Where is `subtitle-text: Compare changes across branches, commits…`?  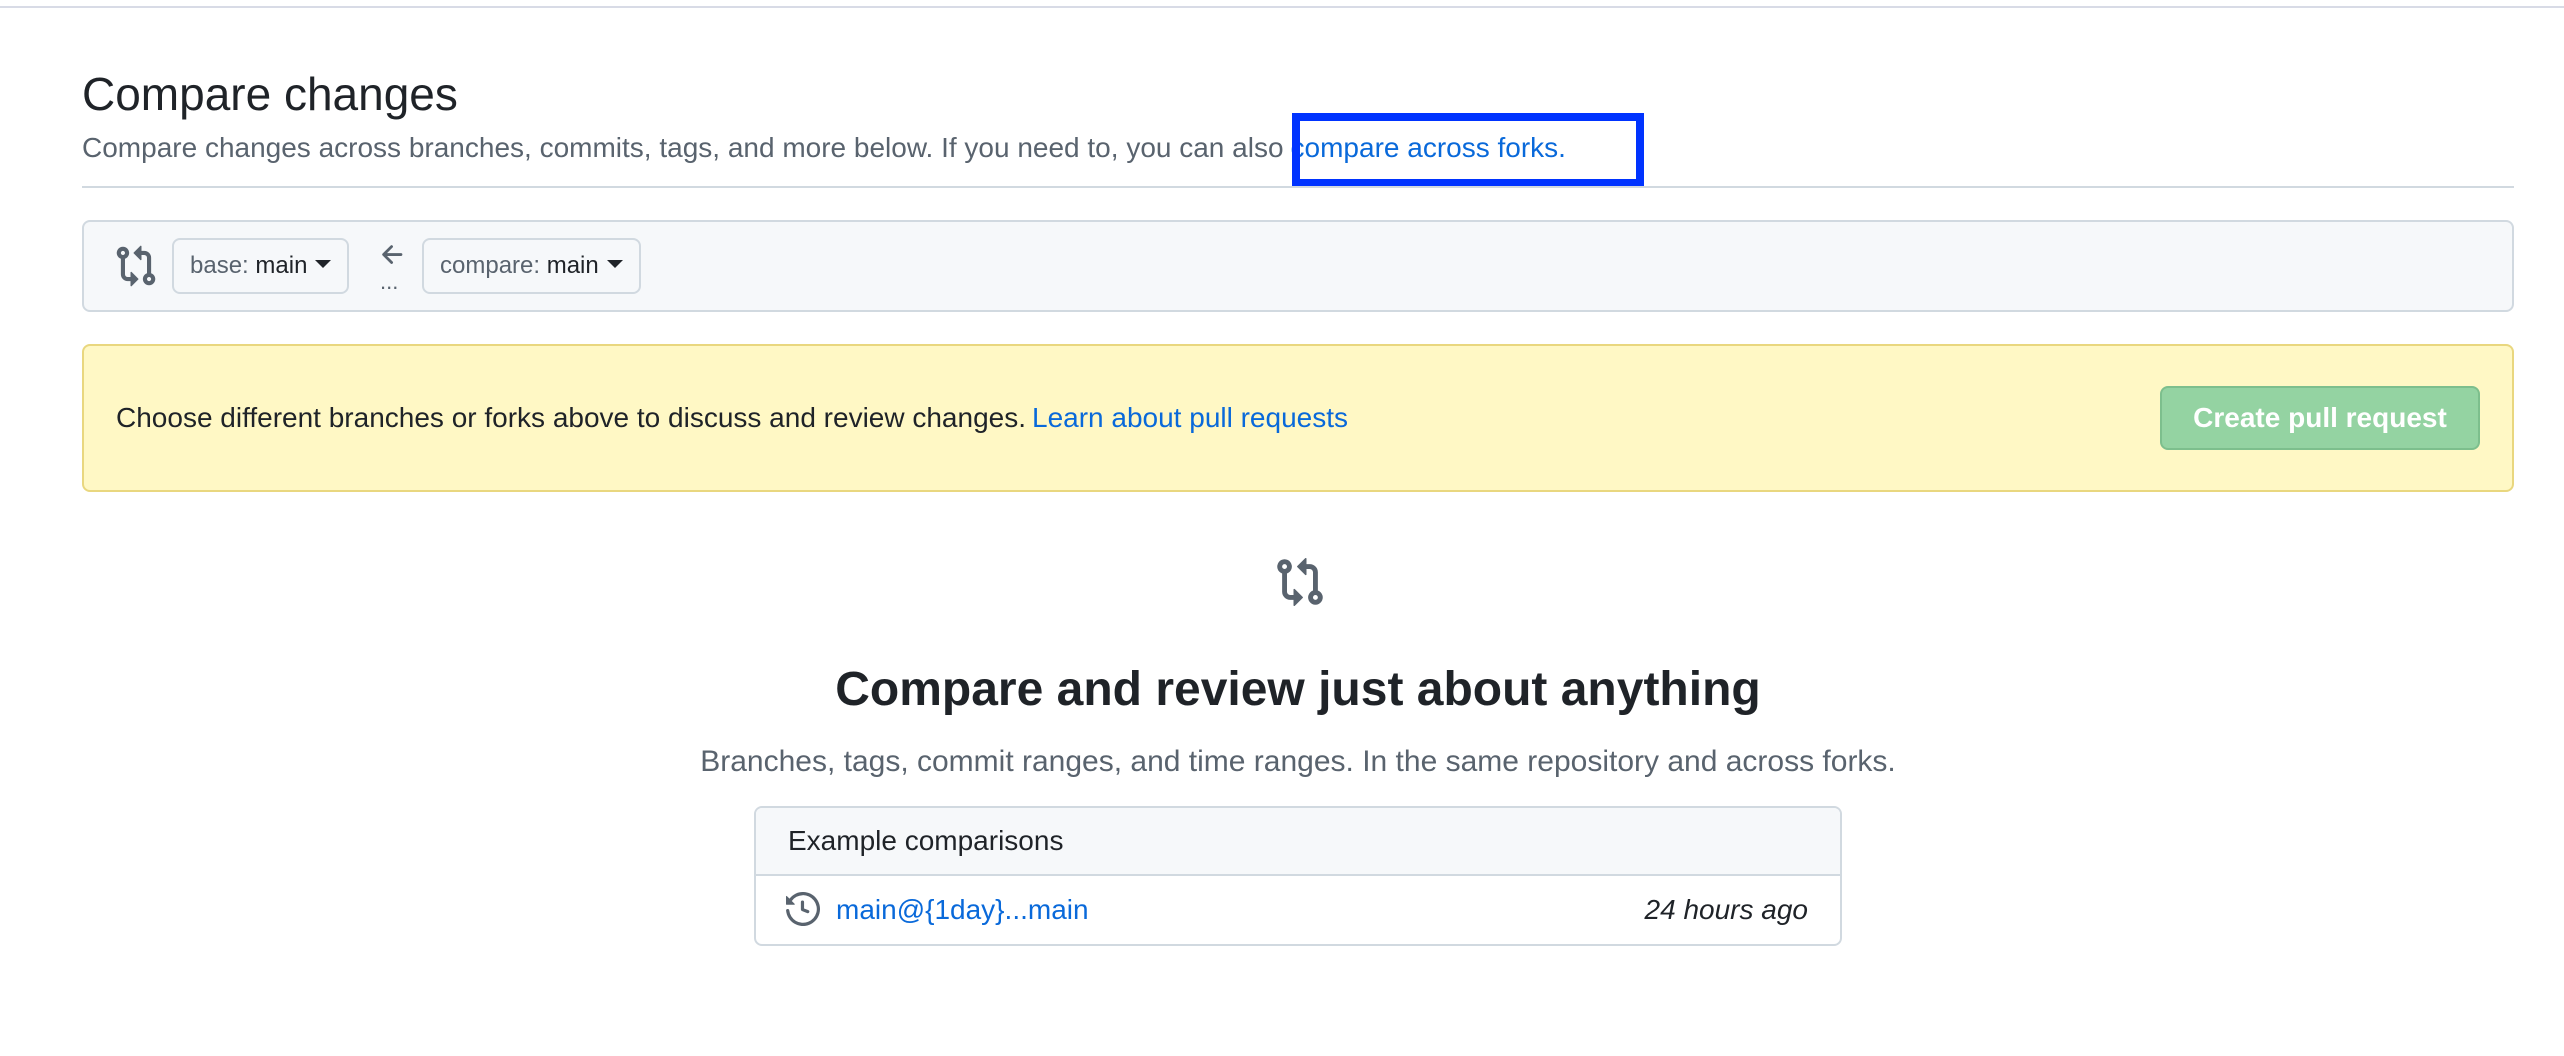
subtitle-text: Compare changes across branches, commits… is located at coordinates (683, 147).